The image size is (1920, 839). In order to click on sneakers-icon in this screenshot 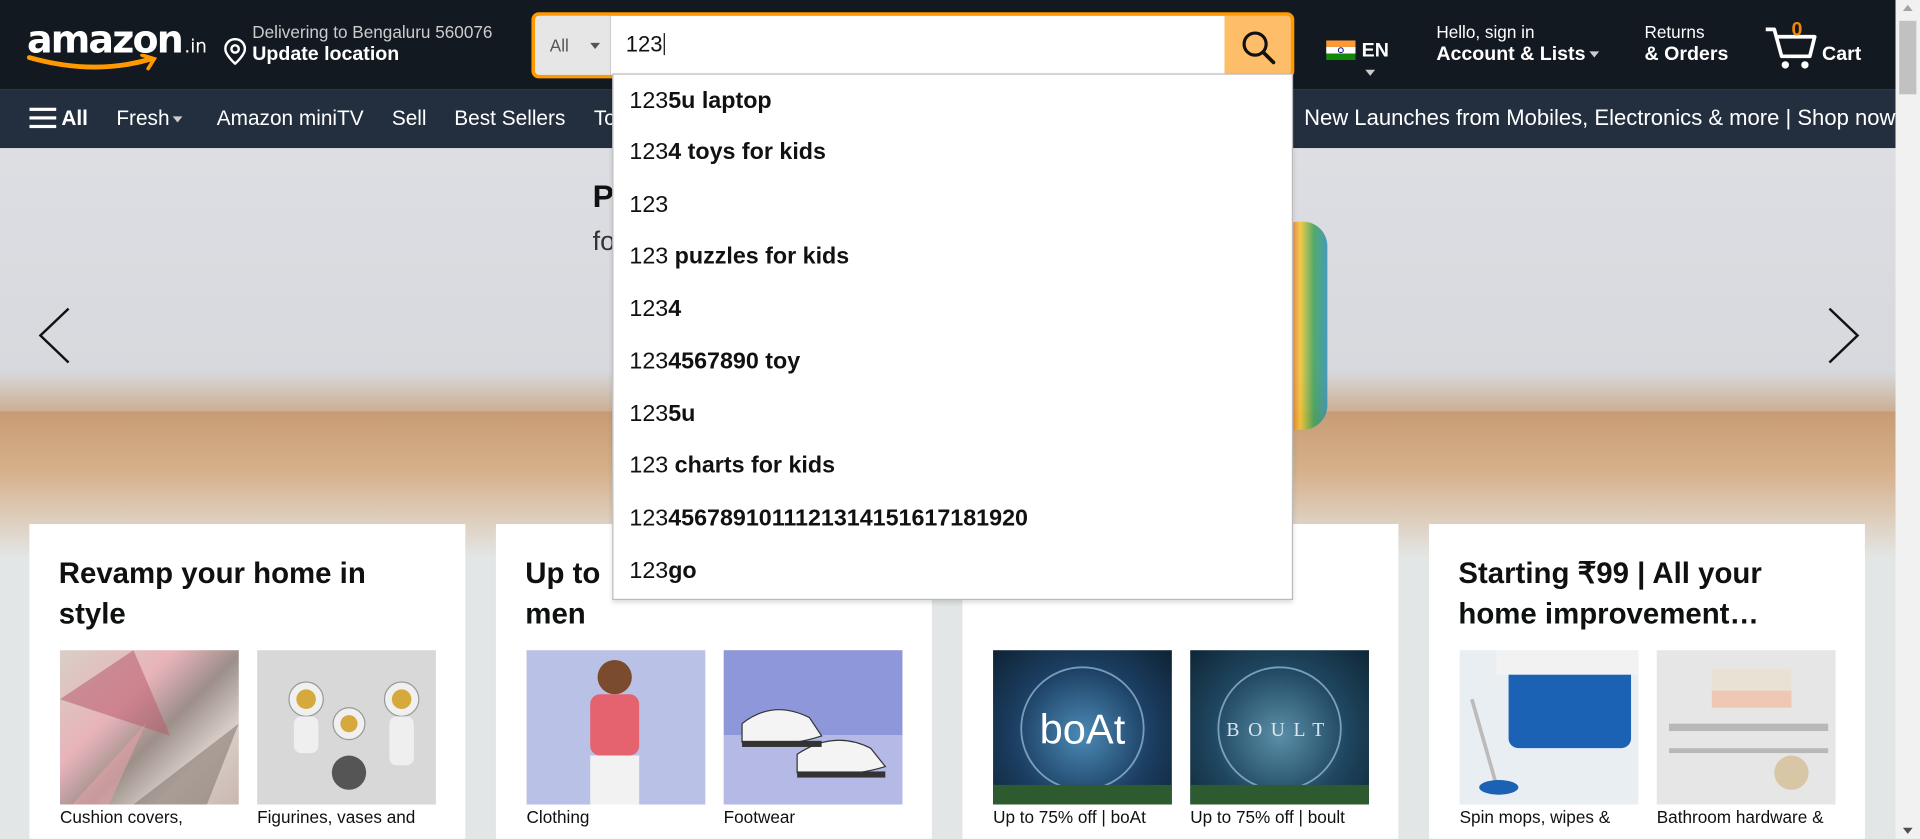, I will do `click(814, 743)`.